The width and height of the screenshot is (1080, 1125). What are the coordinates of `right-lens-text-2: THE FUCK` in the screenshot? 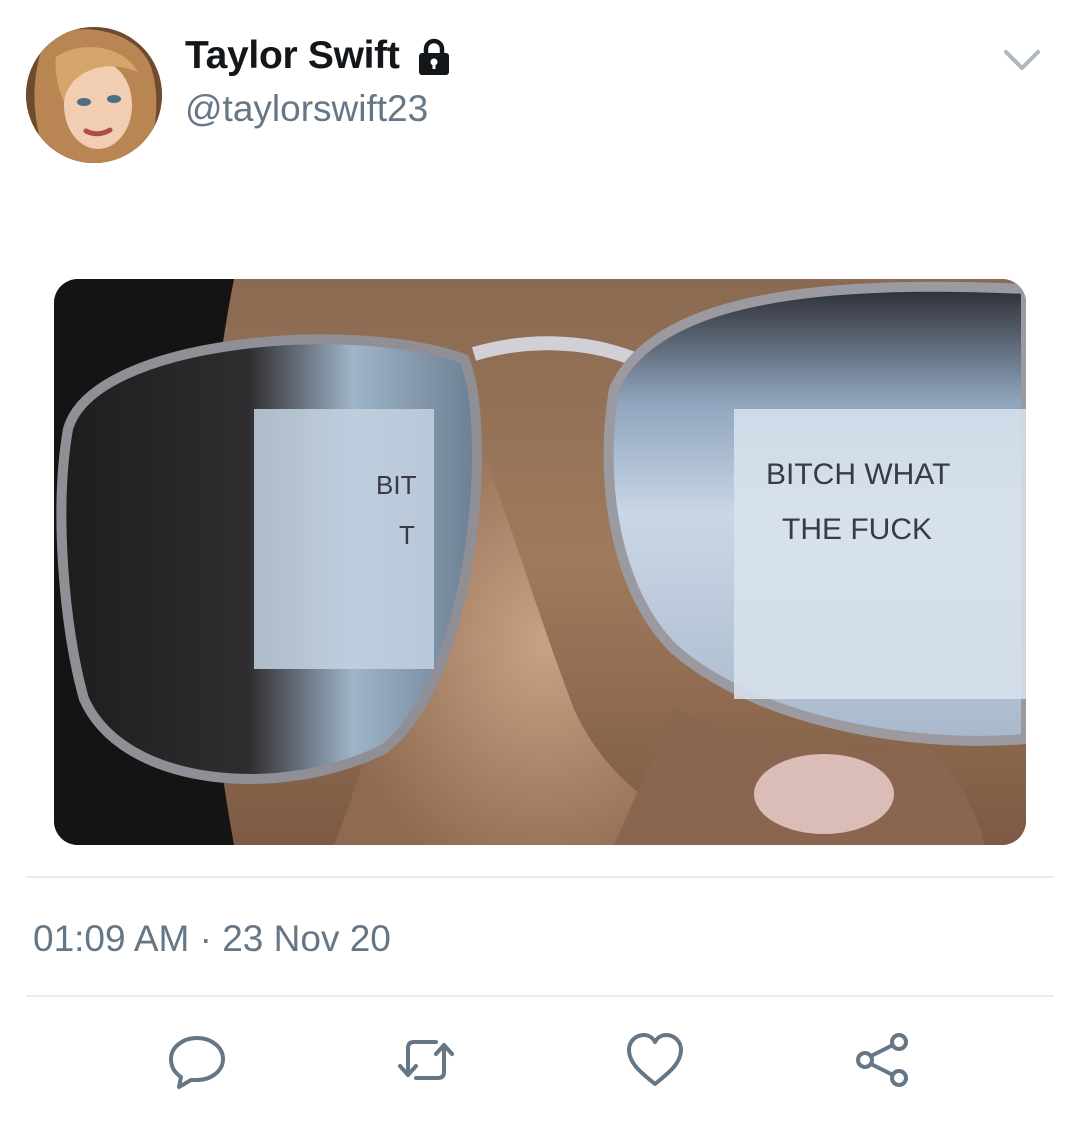 It's located at (857, 529).